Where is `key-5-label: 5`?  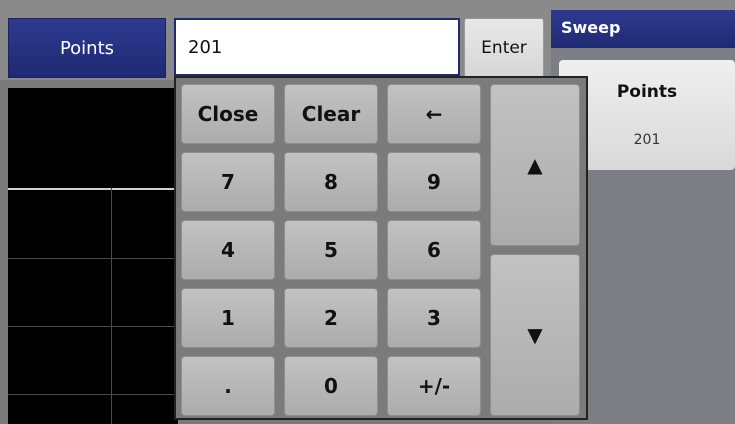
key-5-label: 5 is located at coordinates (331, 250).